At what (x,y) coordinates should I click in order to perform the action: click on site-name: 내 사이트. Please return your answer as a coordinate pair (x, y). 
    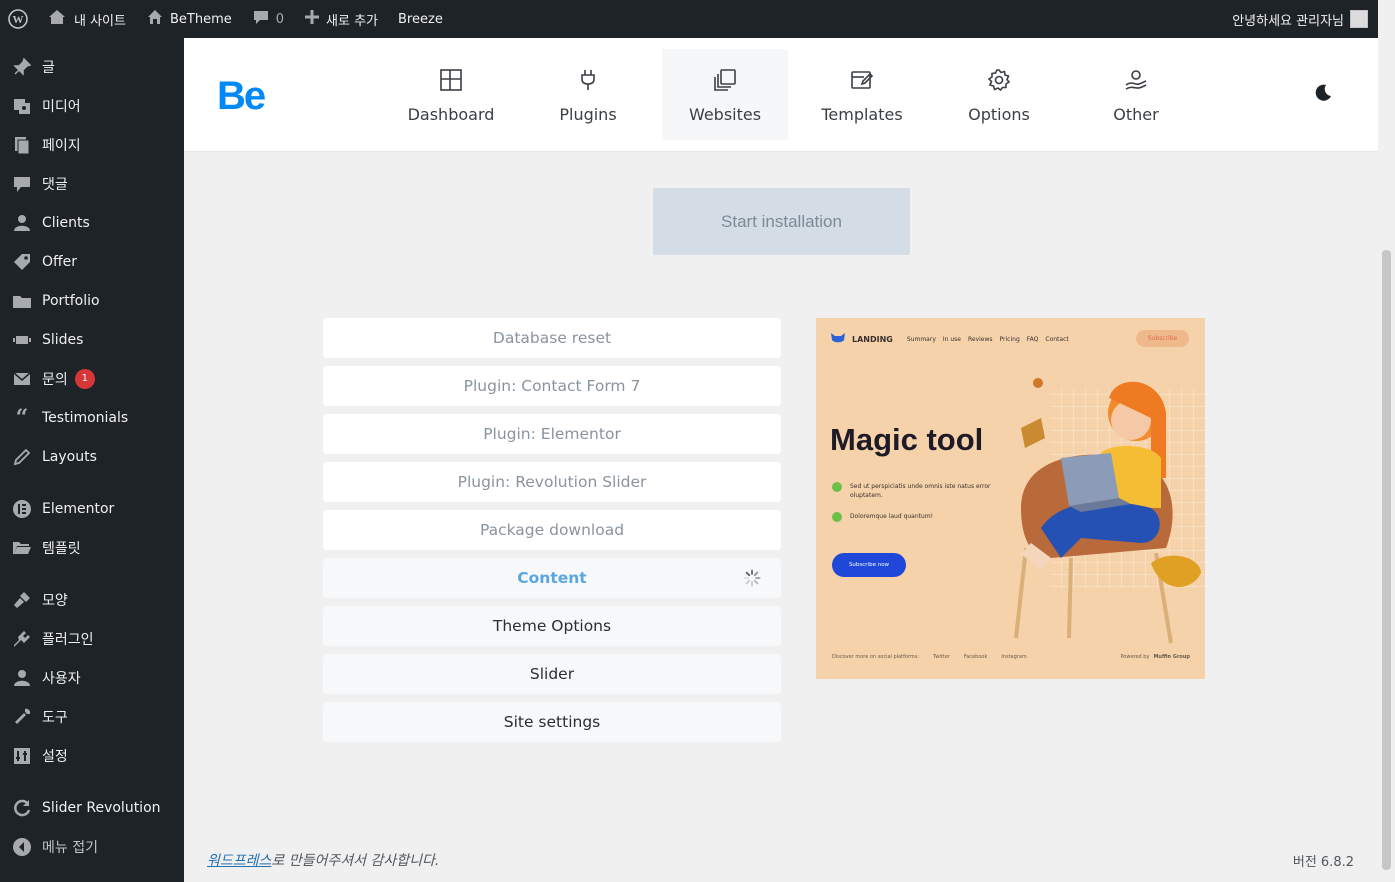
    Looking at the image, I should click on (100, 21).